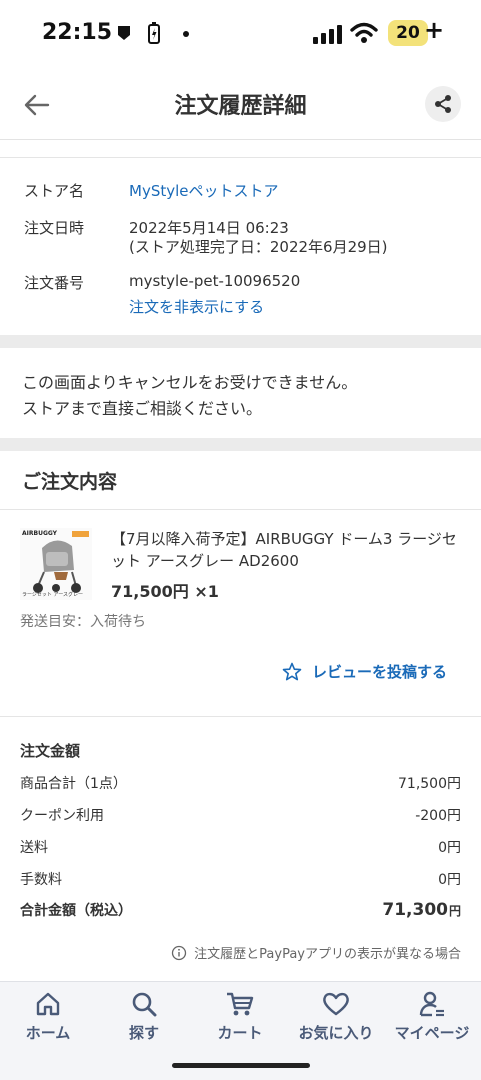  What do you see at coordinates (48, 1004) in the screenshot?
I see `home-icon` at bounding box center [48, 1004].